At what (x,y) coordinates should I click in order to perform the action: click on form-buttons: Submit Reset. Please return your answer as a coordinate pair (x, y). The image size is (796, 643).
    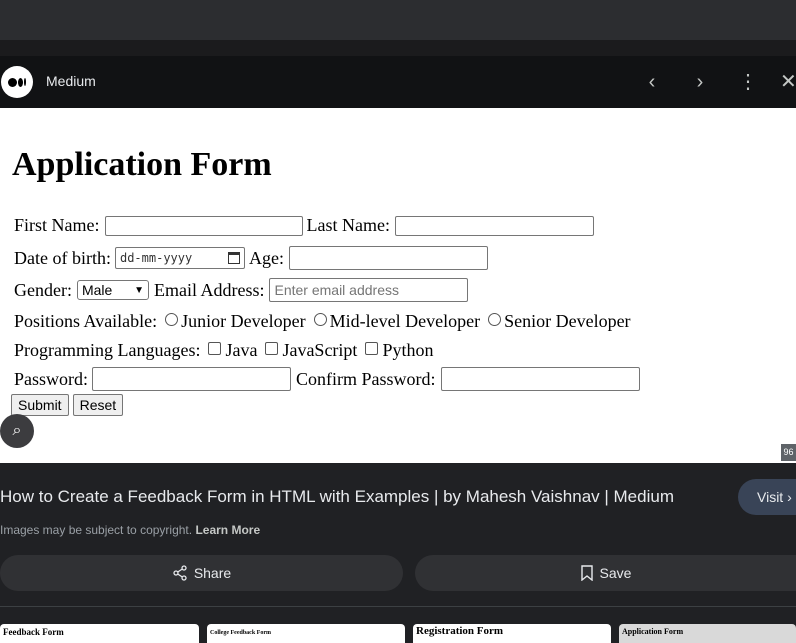
    Looking at the image, I should click on (69, 405).